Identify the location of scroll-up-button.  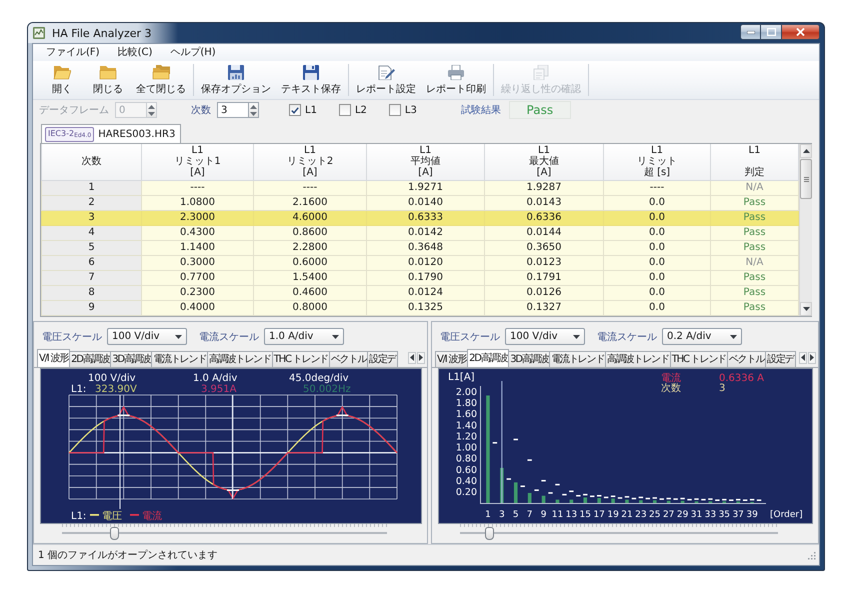
(806, 151).